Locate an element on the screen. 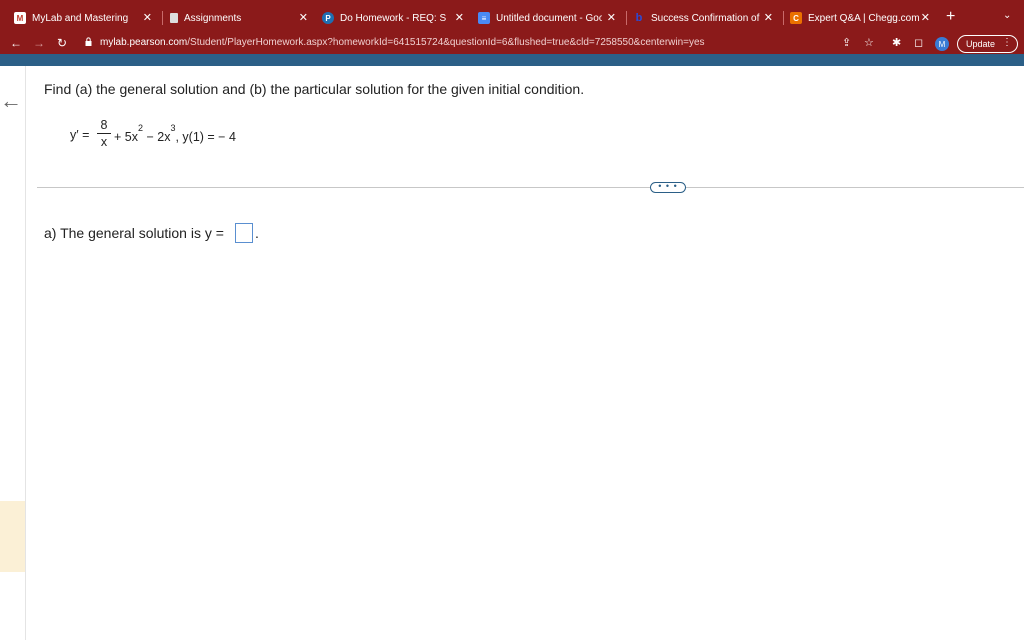  tab-success-confirmation: b Success Confirmation of Q ✕ is located at coordinates (707, 18).